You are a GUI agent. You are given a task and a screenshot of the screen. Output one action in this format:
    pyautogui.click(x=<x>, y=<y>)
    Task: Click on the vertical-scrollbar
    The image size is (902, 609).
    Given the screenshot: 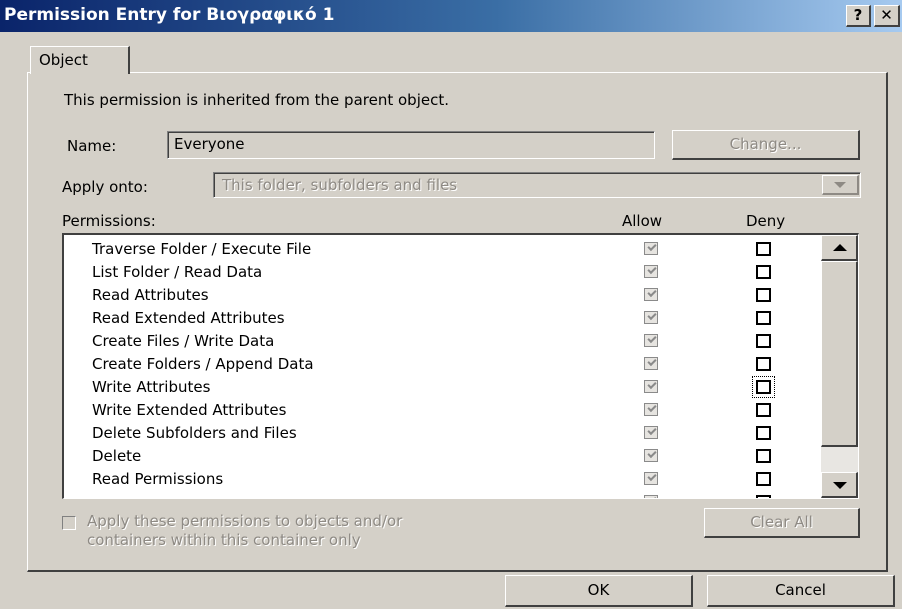 What is the action you would take?
    pyautogui.click(x=839, y=366)
    